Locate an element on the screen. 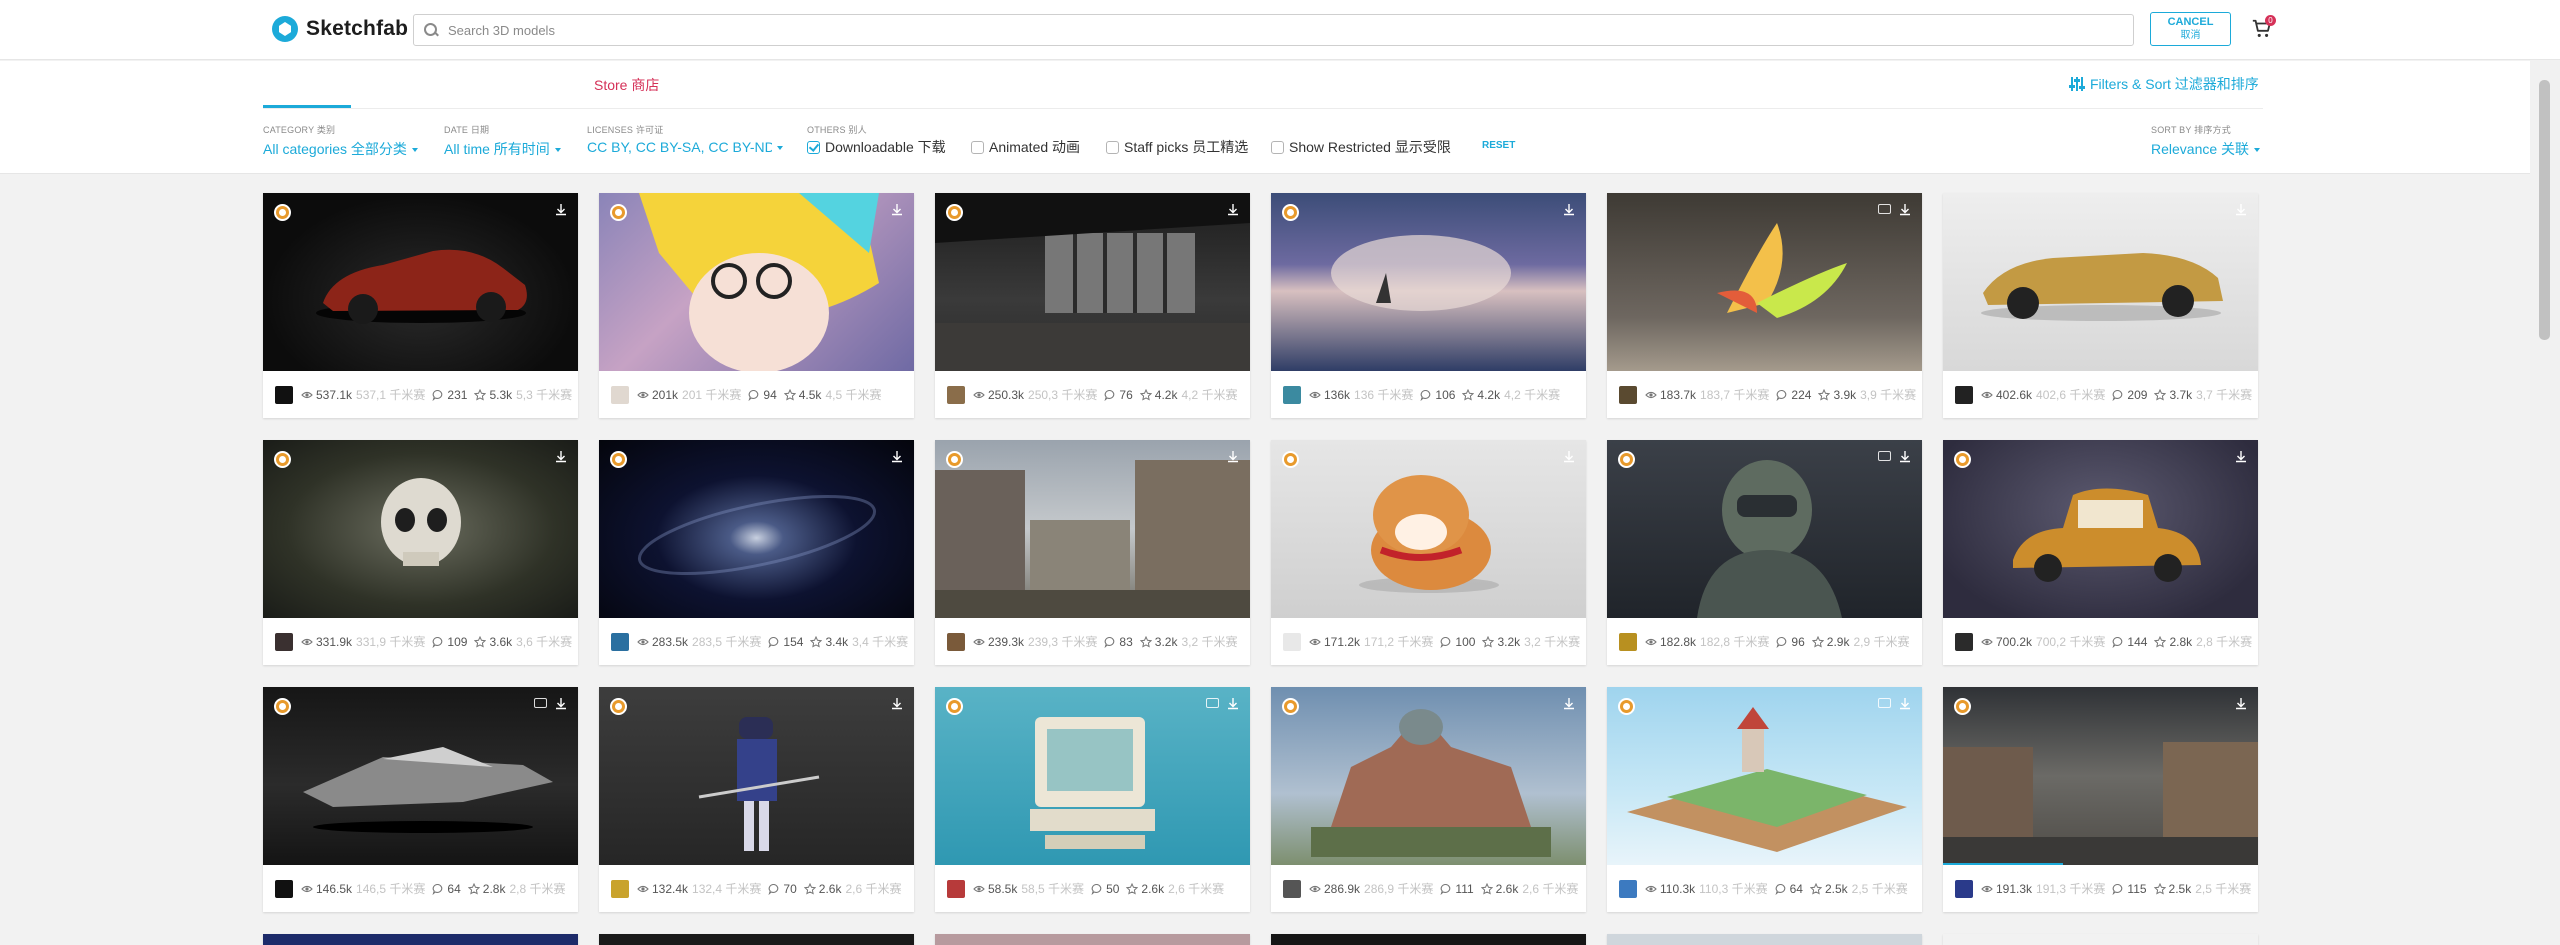 The width and height of the screenshot is (2560, 945). scrollbar is located at coordinates (2545, 502).